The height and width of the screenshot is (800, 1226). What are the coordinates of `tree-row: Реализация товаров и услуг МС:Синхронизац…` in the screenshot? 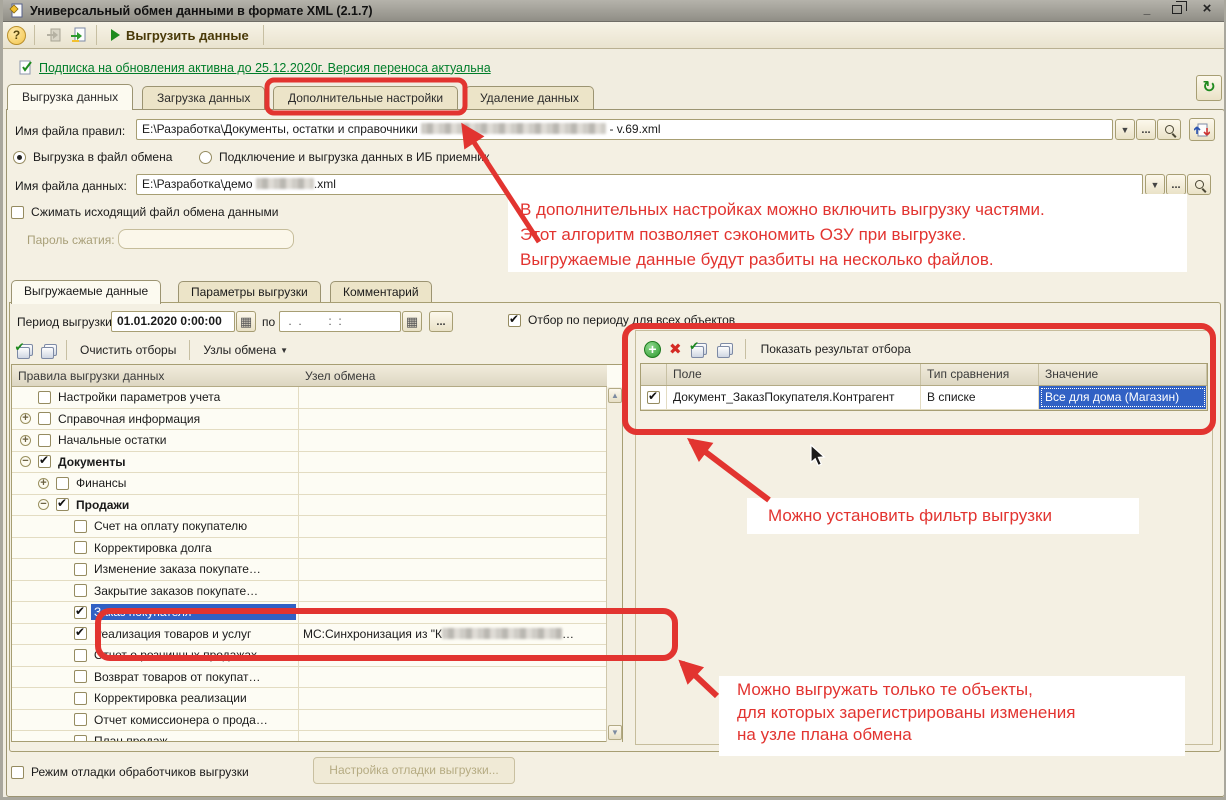 It's located at (309, 634).